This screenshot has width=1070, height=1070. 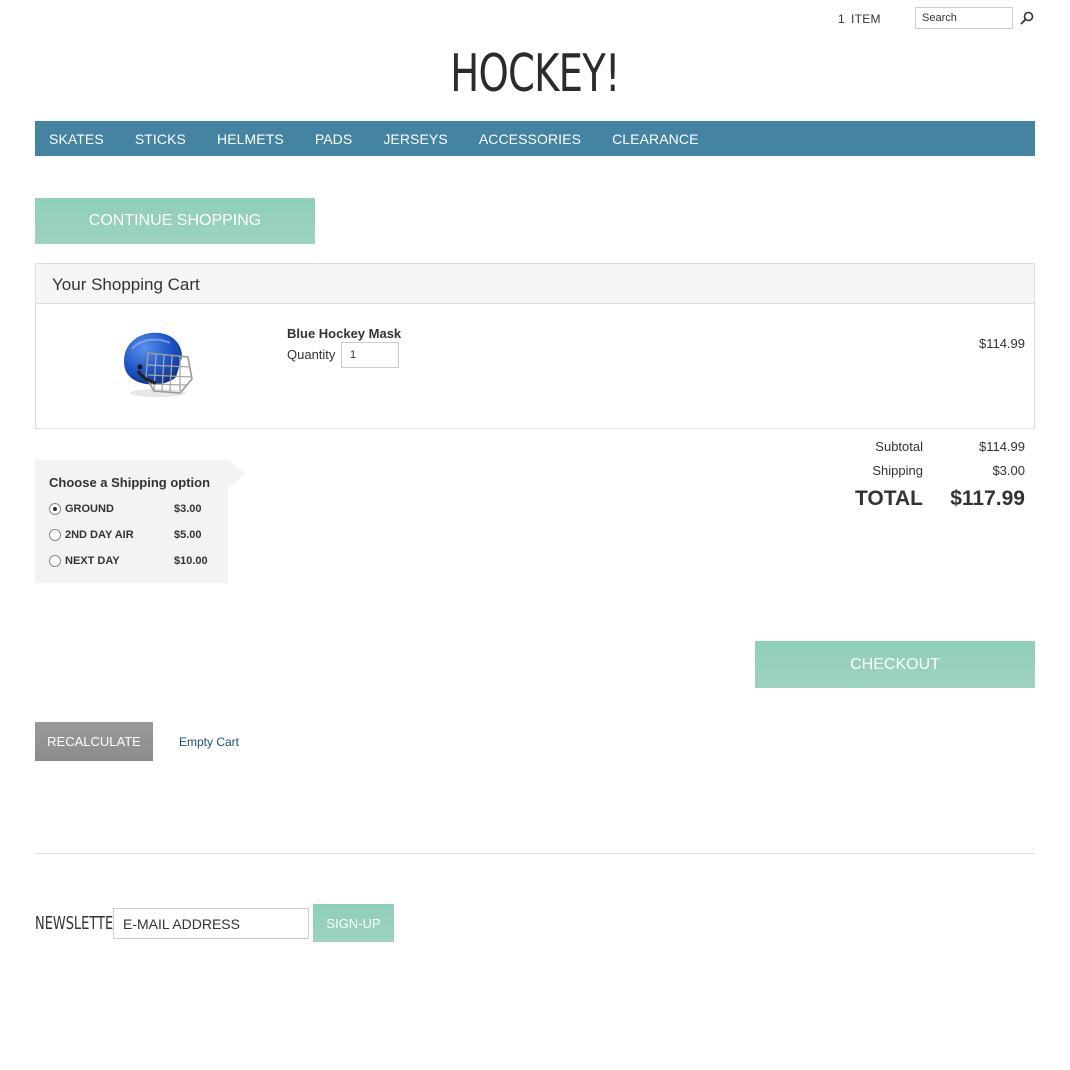 I want to click on quantity-label: Quantity, so click(x=311, y=354).